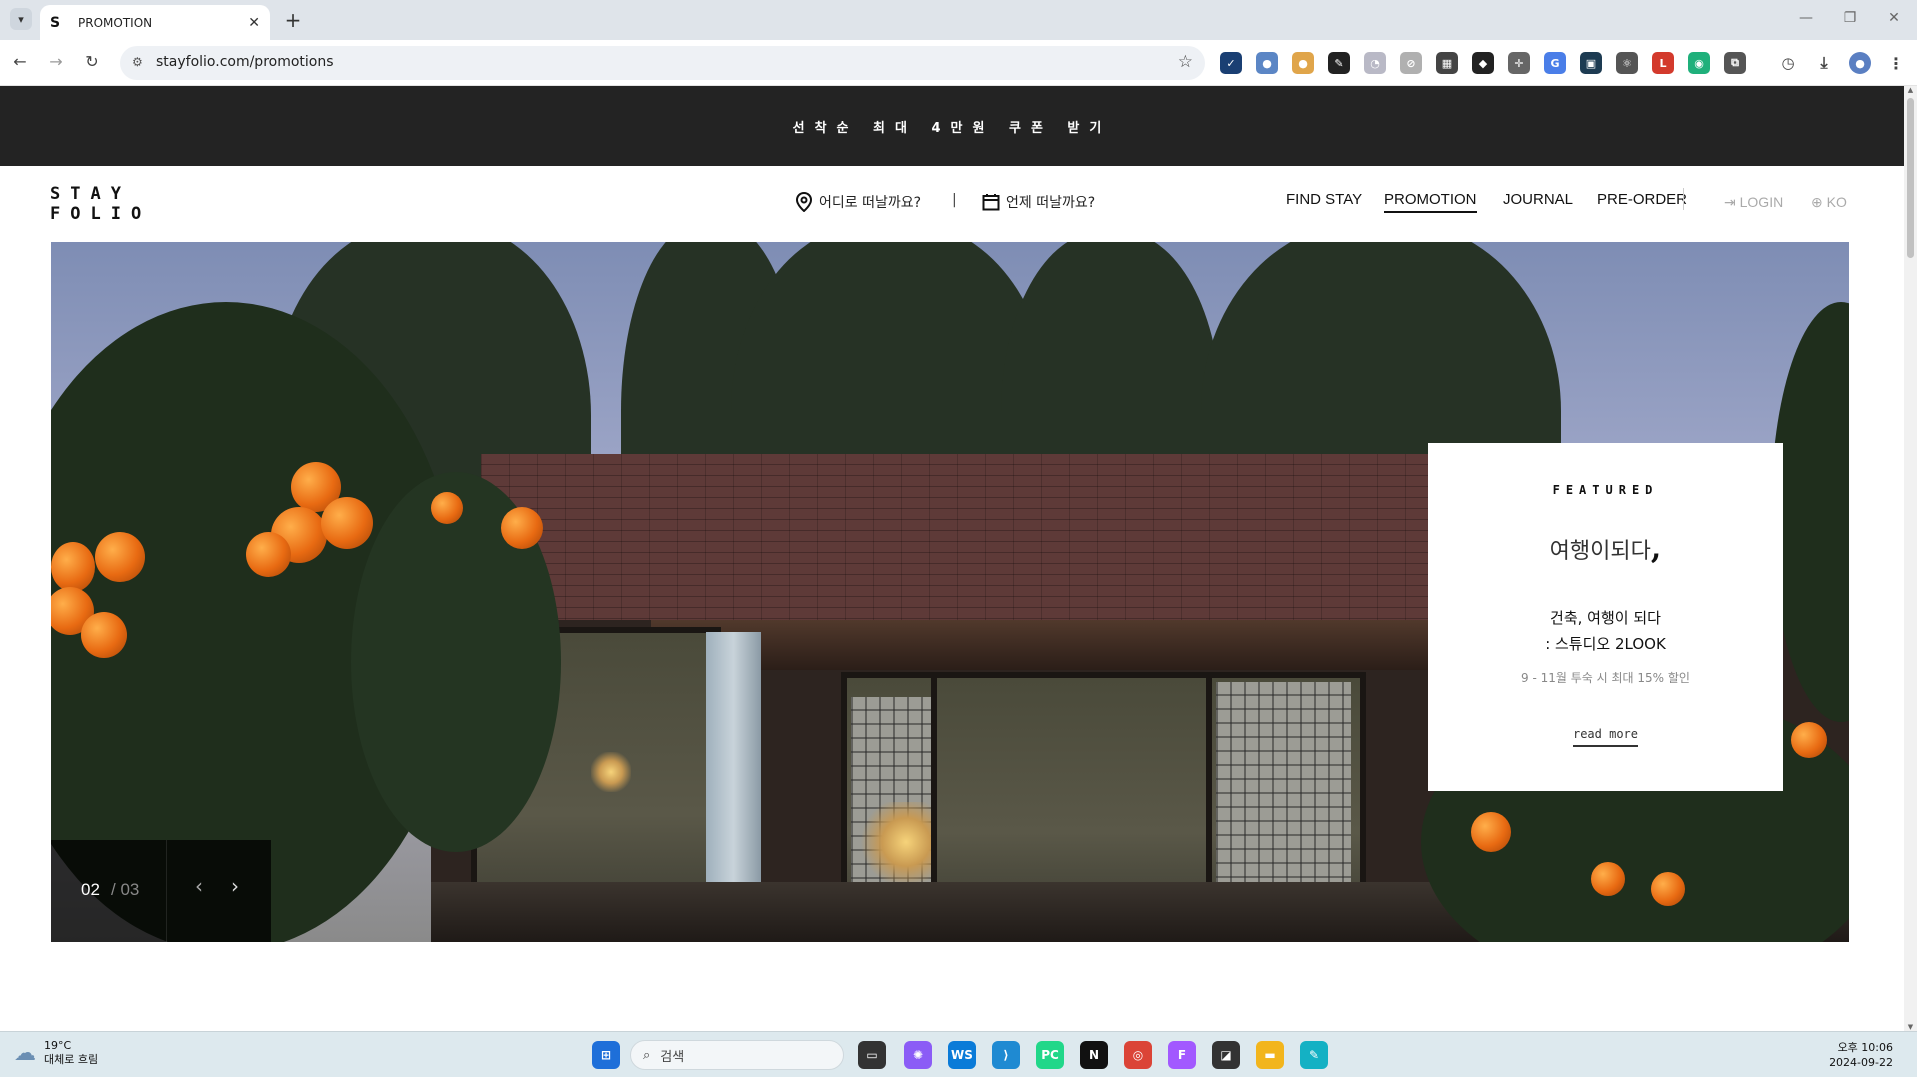  What do you see at coordinates (199, 886) in the screenshot?
I see `prev-slide-icon: ‹` at bounding box center [199, 886].